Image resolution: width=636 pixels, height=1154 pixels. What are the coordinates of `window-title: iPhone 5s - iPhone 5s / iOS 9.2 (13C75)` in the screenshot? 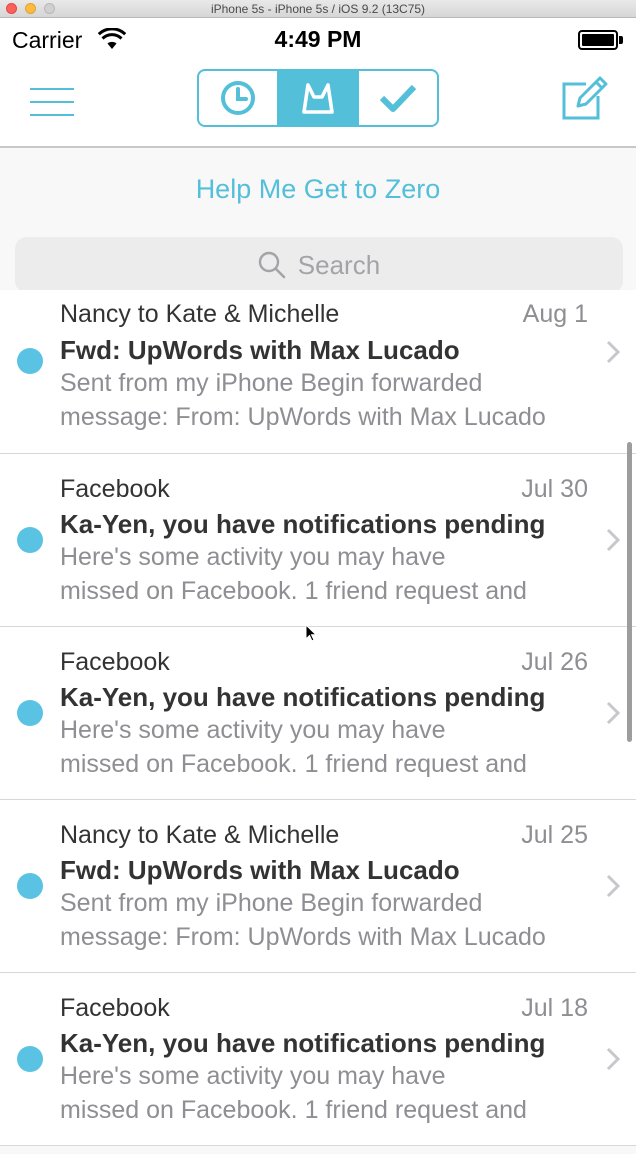 It's located at (318, 9).